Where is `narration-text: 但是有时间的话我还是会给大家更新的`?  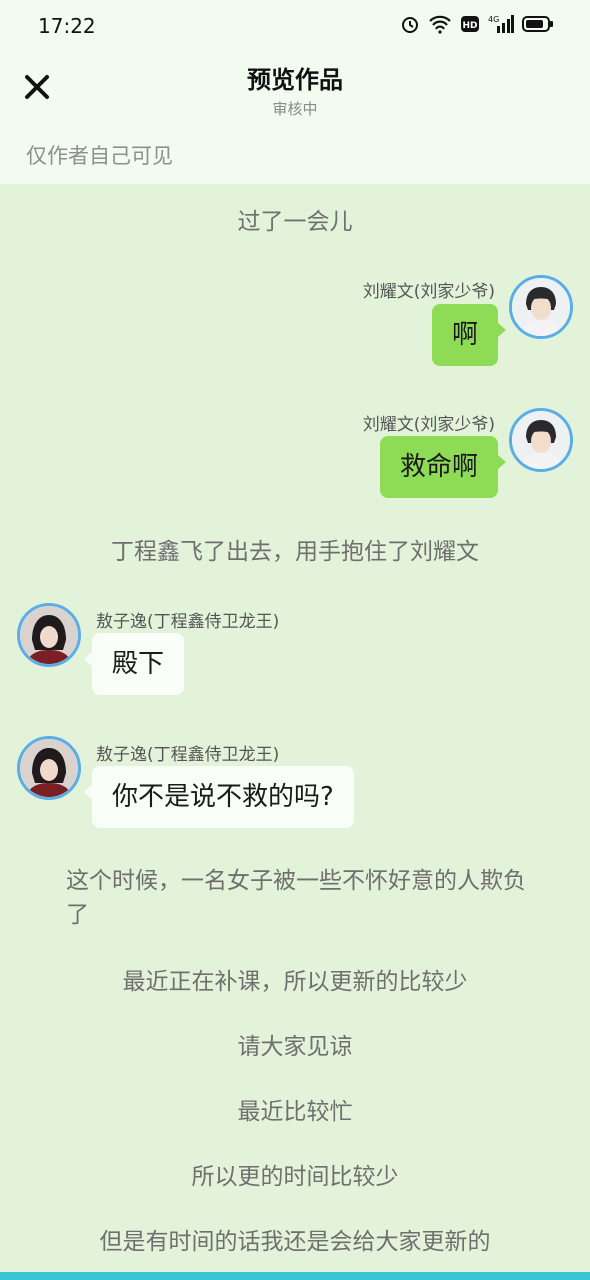 narration-text: 但是有时间的话我还是会给大家更新的 is located at coordinates (295, 1242).